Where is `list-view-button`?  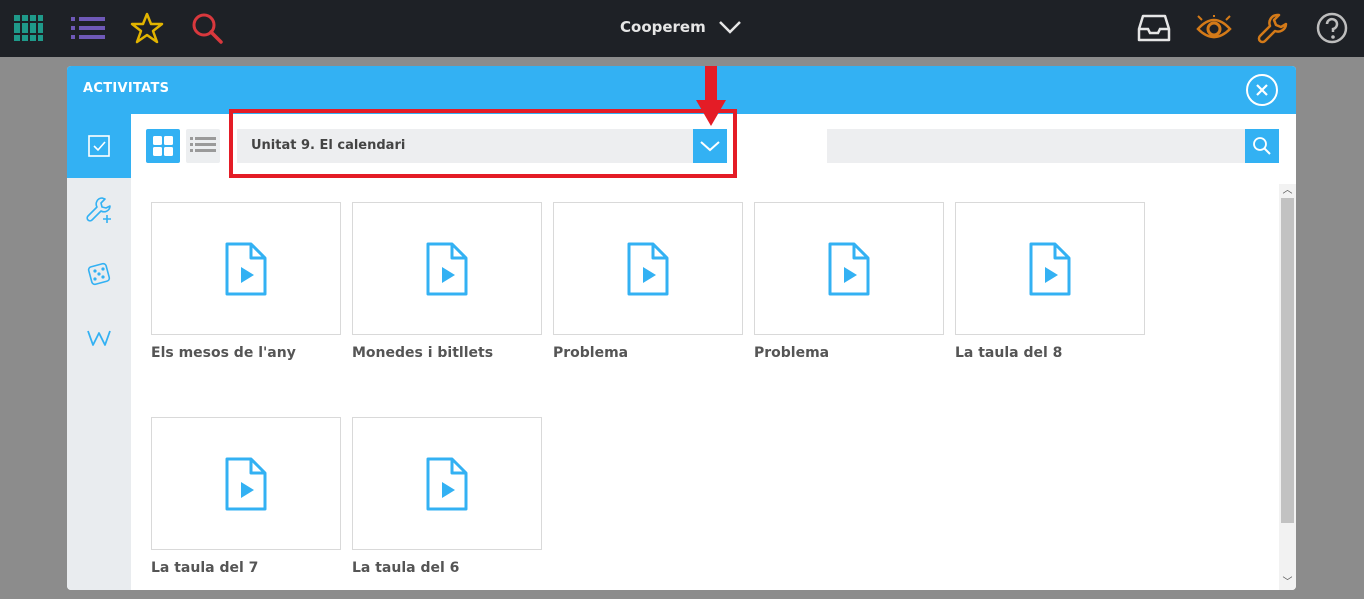 list-view-button is located at coordinates (203, 146).